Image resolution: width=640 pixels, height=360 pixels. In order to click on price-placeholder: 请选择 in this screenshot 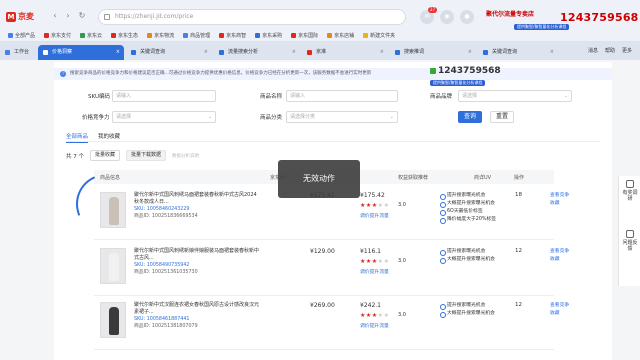, I will do `click(124, 117)`.